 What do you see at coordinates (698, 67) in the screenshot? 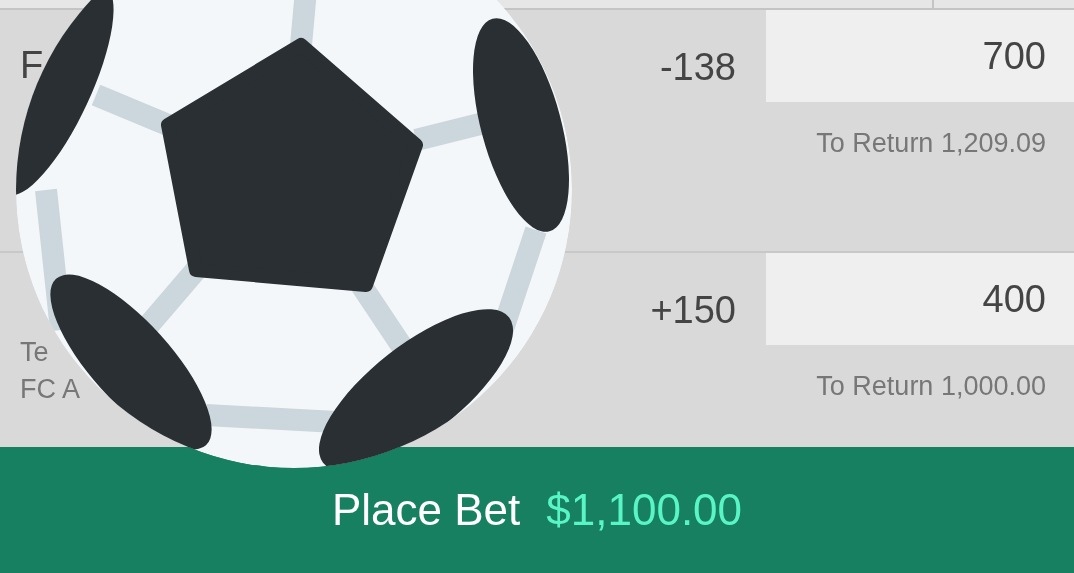
I see `odds-value: -138` at bounding box center [698, 67].